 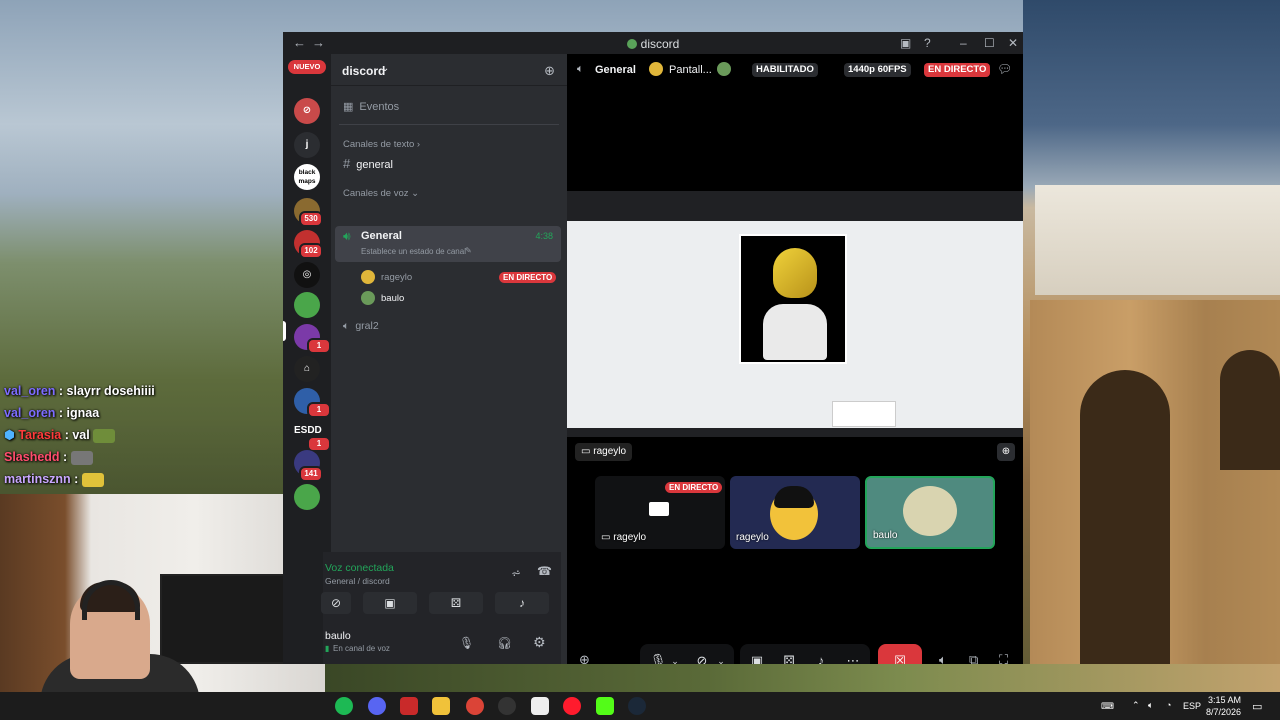 I want to click on chat-icon: 💬︎, so click(x=1004, y=69).